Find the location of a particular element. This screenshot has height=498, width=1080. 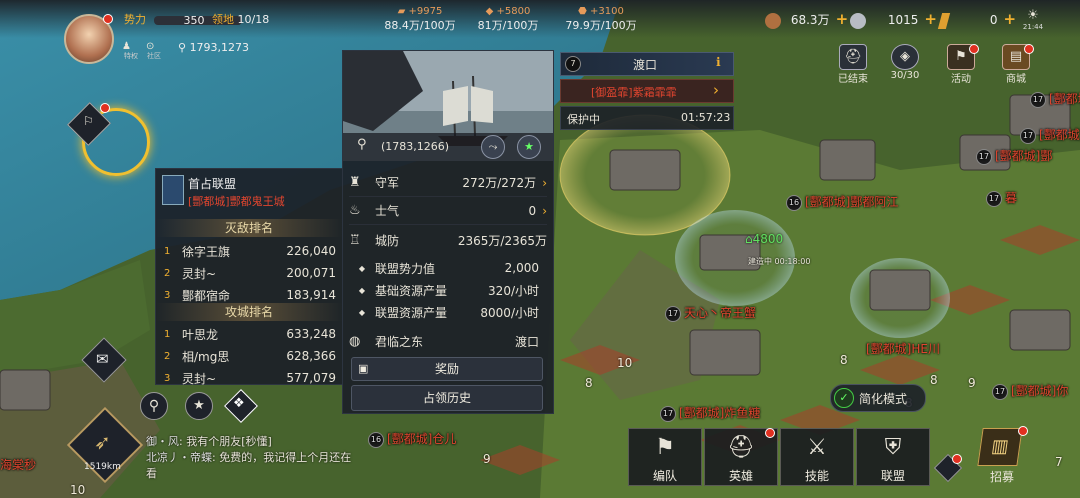

list-item: 2 相/mg思 628,366 is located at coordinates (250, 356).